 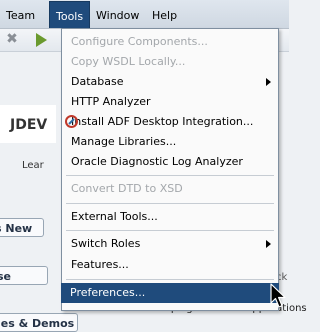 What do you see at coordinates (24, 275) in the screenshot?
I see `tab-release-notes: se Notes` at bounding box center [24, 275].